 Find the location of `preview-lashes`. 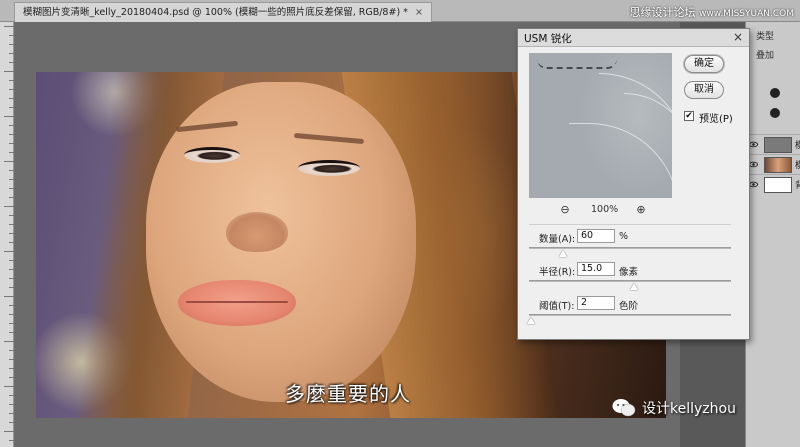

preview-lashes is located at coordinates (577, 64).